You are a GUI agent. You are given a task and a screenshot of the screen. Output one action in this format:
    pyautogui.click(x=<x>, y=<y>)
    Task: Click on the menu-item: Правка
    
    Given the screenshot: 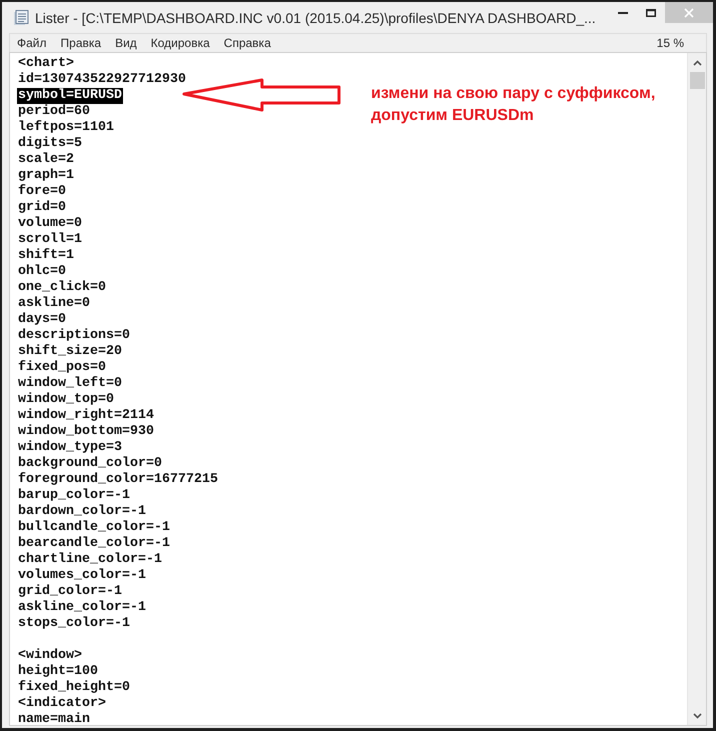 What is the action you would take?
    pyautogui.click(x=81, y=43)
    